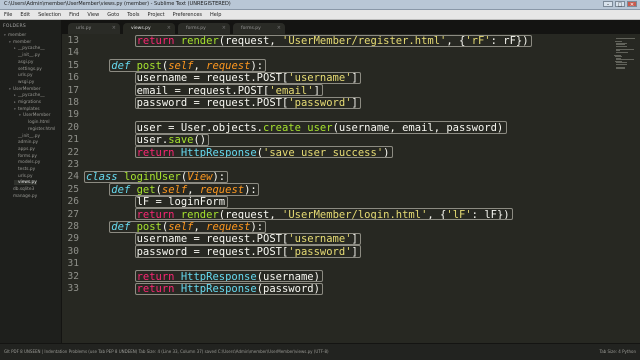 The height and width of the screenshot is (360, 640). Describe the element at coordinates (73, 189) in the screenshot. I see `line-number: 25` at that location.